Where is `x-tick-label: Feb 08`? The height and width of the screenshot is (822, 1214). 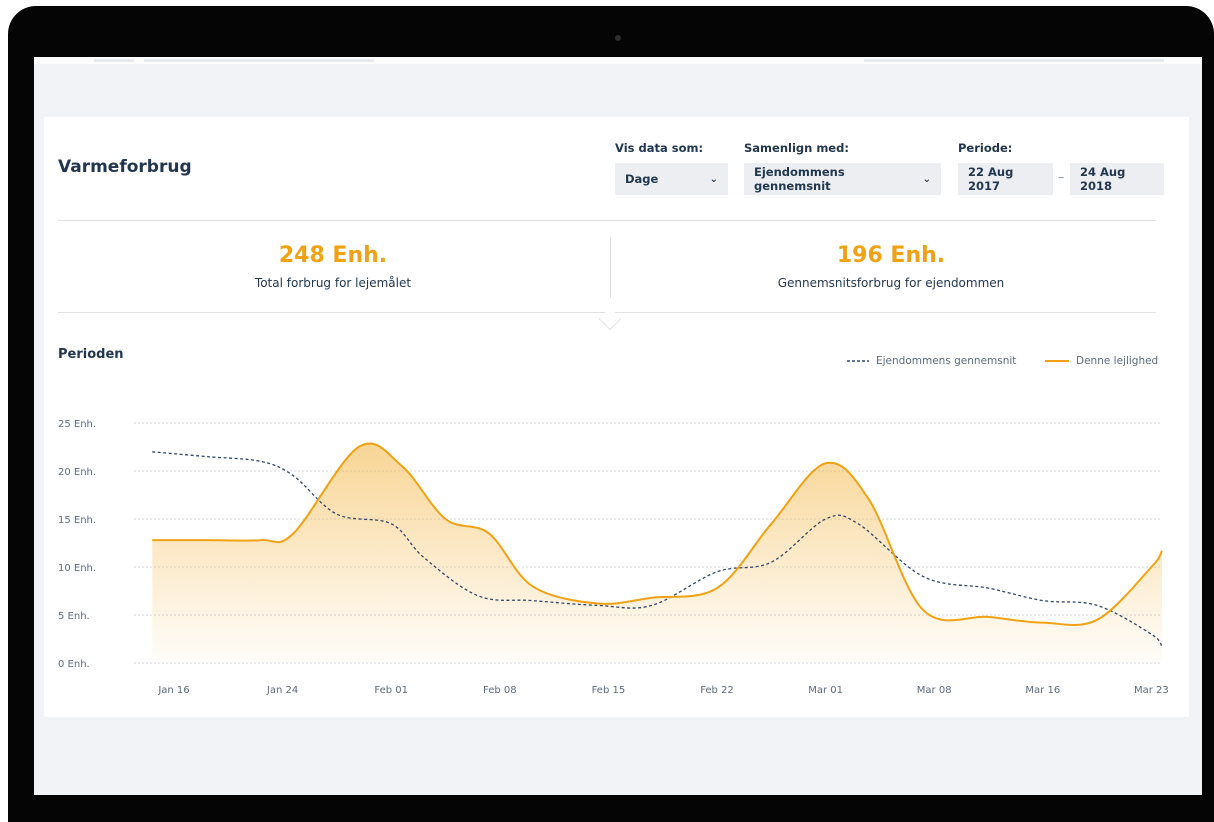 x-tick-label: Feb 08 is located at coordinates (500, 690).